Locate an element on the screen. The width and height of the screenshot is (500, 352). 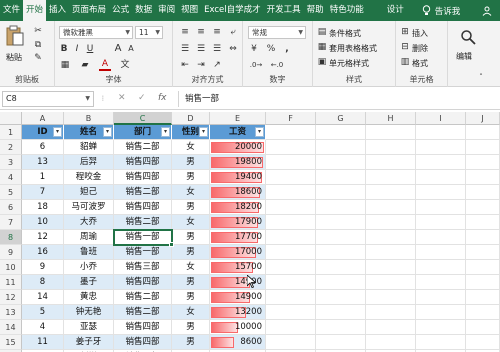
table-cell: 13 is located at coordinates (43, 162).